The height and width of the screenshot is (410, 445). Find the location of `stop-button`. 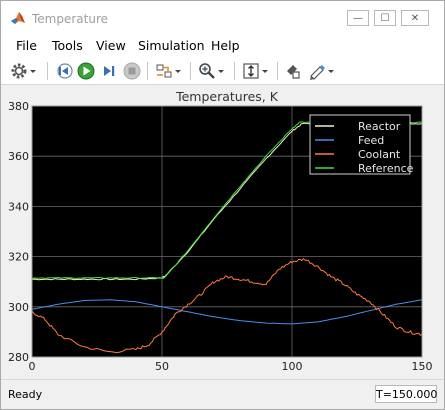

stop-button is located at coordinates (132, 71).